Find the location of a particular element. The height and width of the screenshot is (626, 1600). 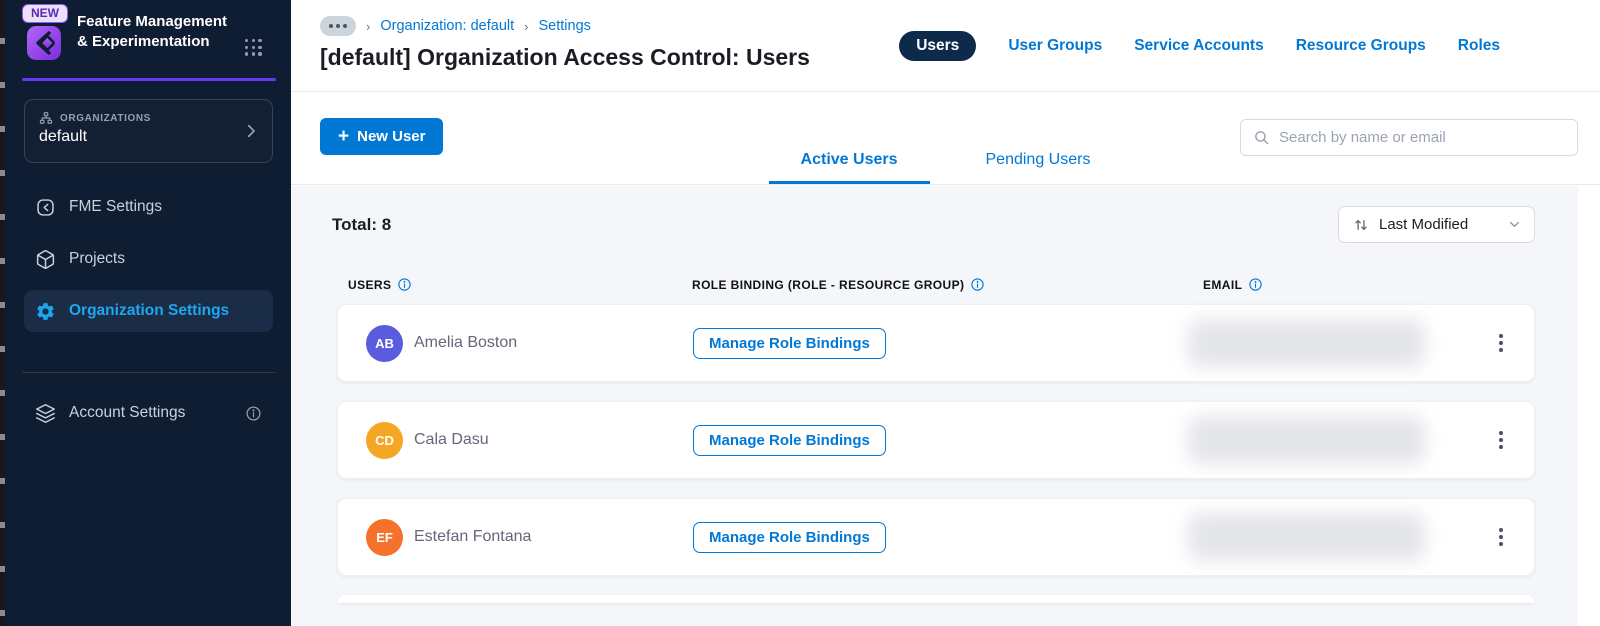

sidebar-item-label: Organization Settings is located at coordinates (149, 310).